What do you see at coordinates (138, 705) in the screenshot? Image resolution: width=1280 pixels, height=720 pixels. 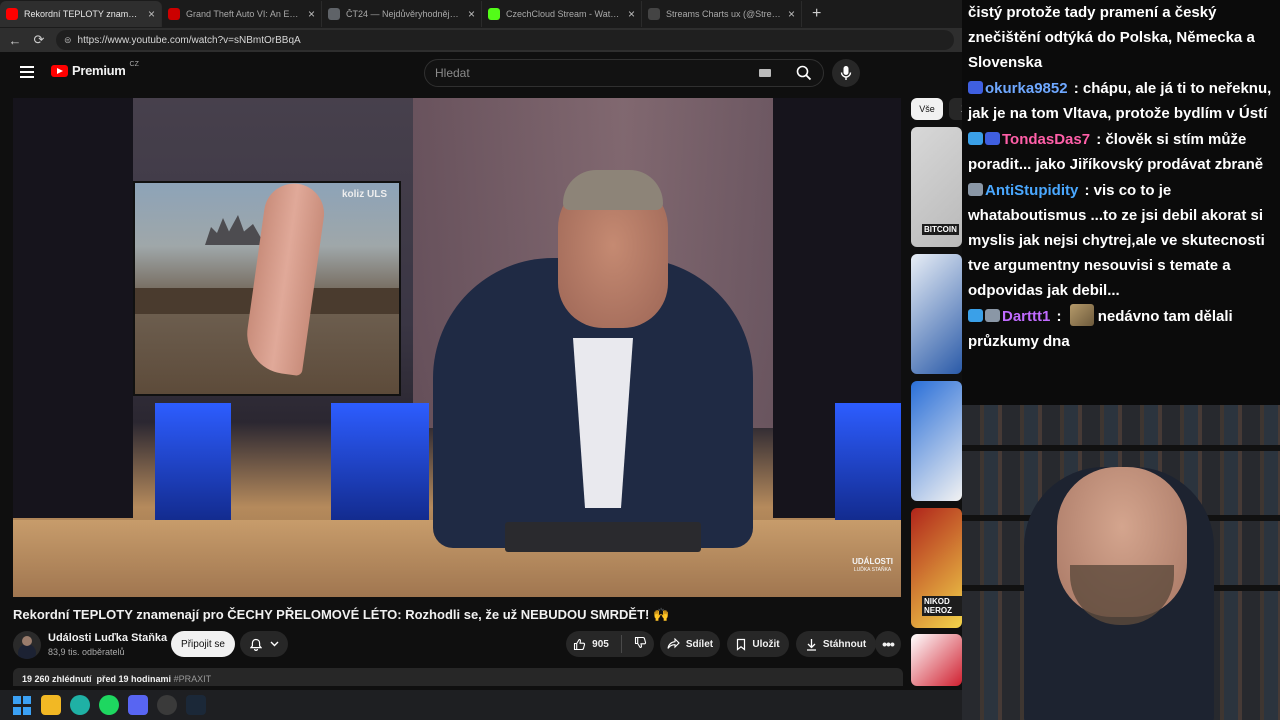 I see `discord-icon` at bounding box center [138, 705].